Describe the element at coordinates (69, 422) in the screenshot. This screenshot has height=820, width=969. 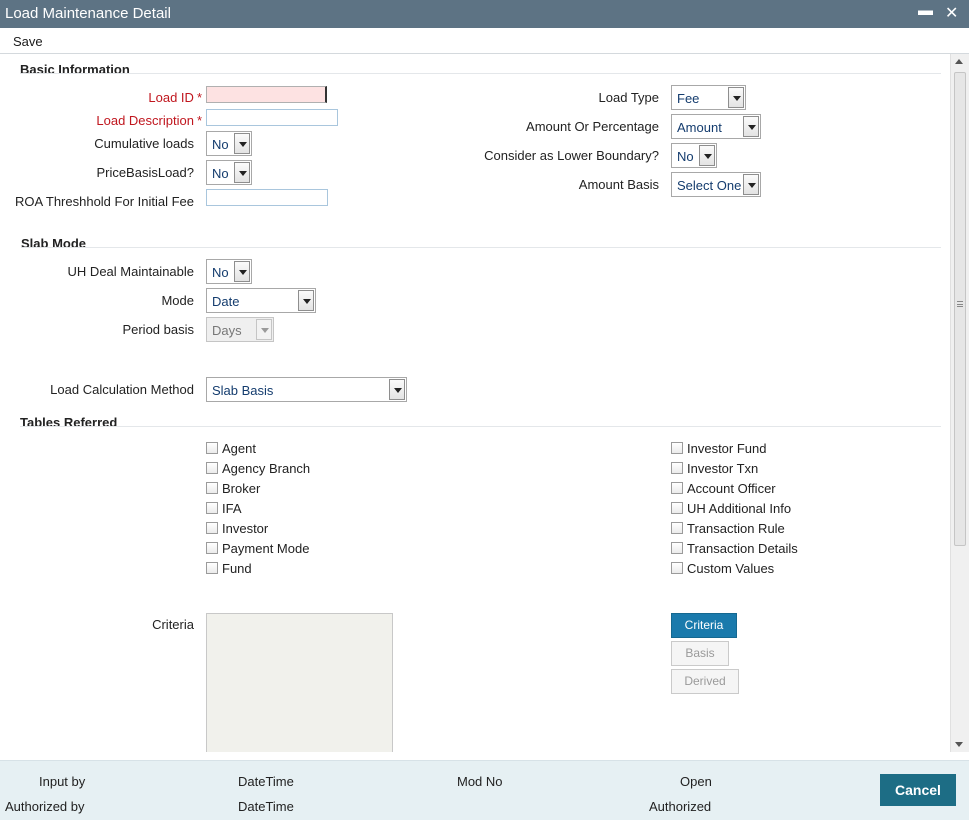
I see `section-tables-referred: Tables Referred` at that location.